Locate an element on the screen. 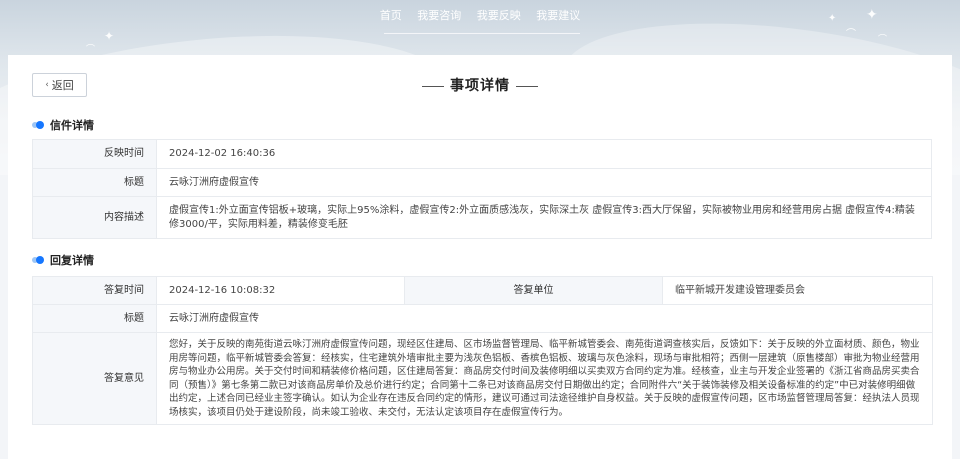  section-letter-header: 信件详情 is located at coordinates (63, 125).